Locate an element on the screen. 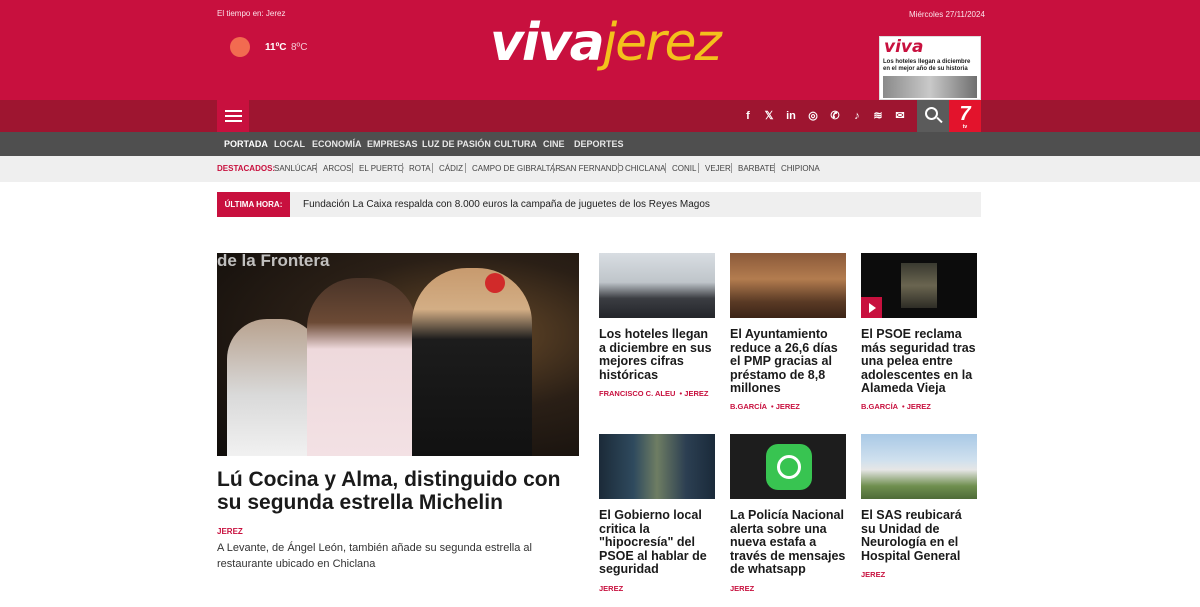 This screenshot has height=607, width=1200. featured-item-conil: CONIL is located at coordinates (684, 169).